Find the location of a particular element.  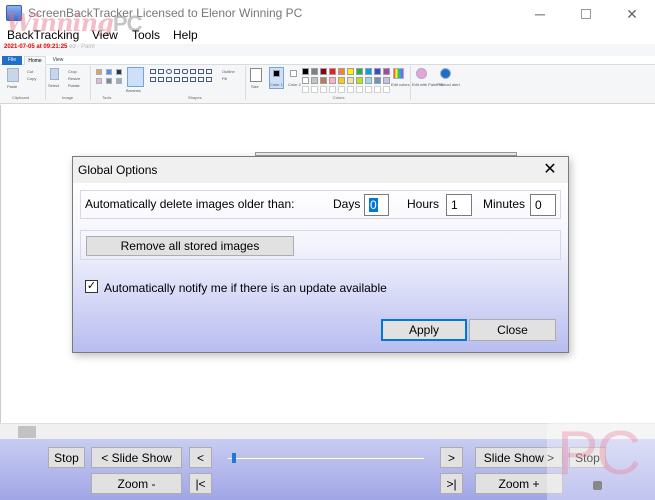

paint-color2-label: Color 2 is located at coordinates (294, 84).